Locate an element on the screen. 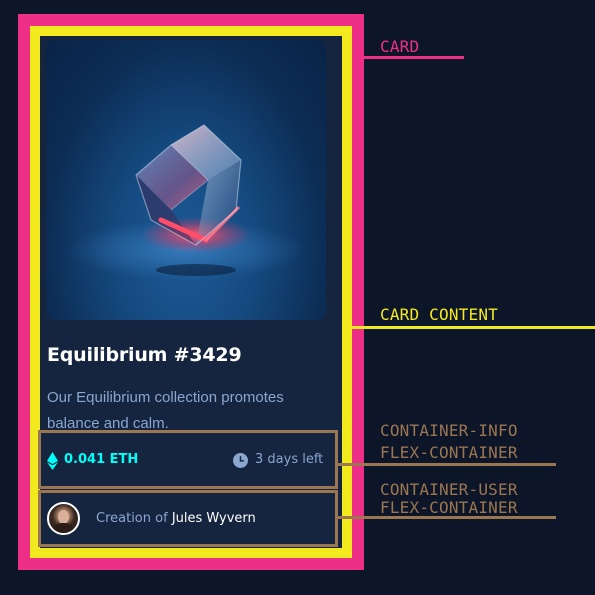 The image size is (595, 595). annotation-container-user-2: FLEX-CONTAINER is located at coordinates (449, 507).